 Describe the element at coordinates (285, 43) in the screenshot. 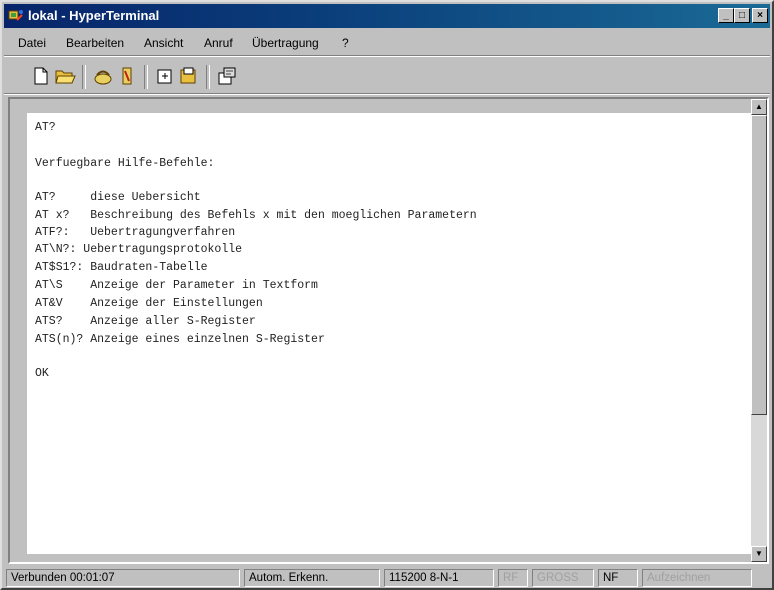

I see `menu-uebertragung: Übertragung` at that location.